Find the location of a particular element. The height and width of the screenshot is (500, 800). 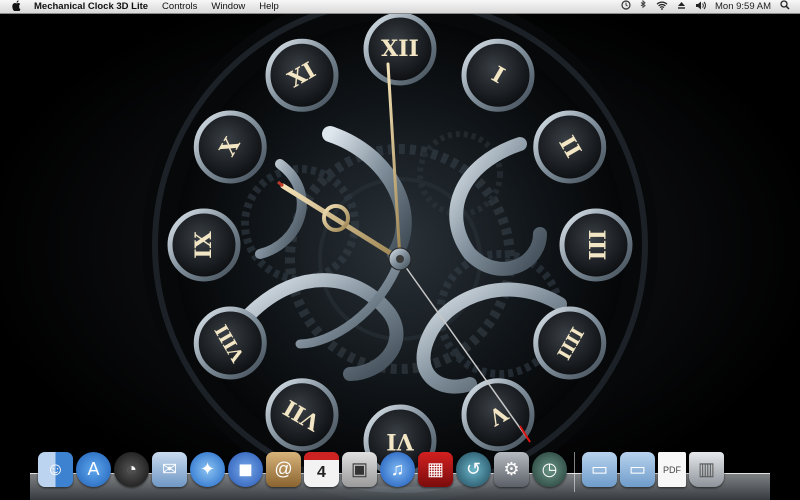

controls-menu: Controls is located at coordinates (179, 7).